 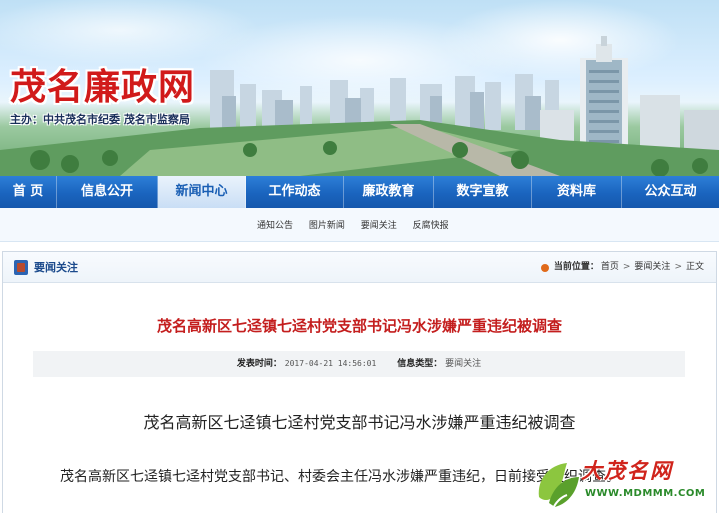 I want to click on subnav-notices: 通知公告, so click(x=275, y=226).